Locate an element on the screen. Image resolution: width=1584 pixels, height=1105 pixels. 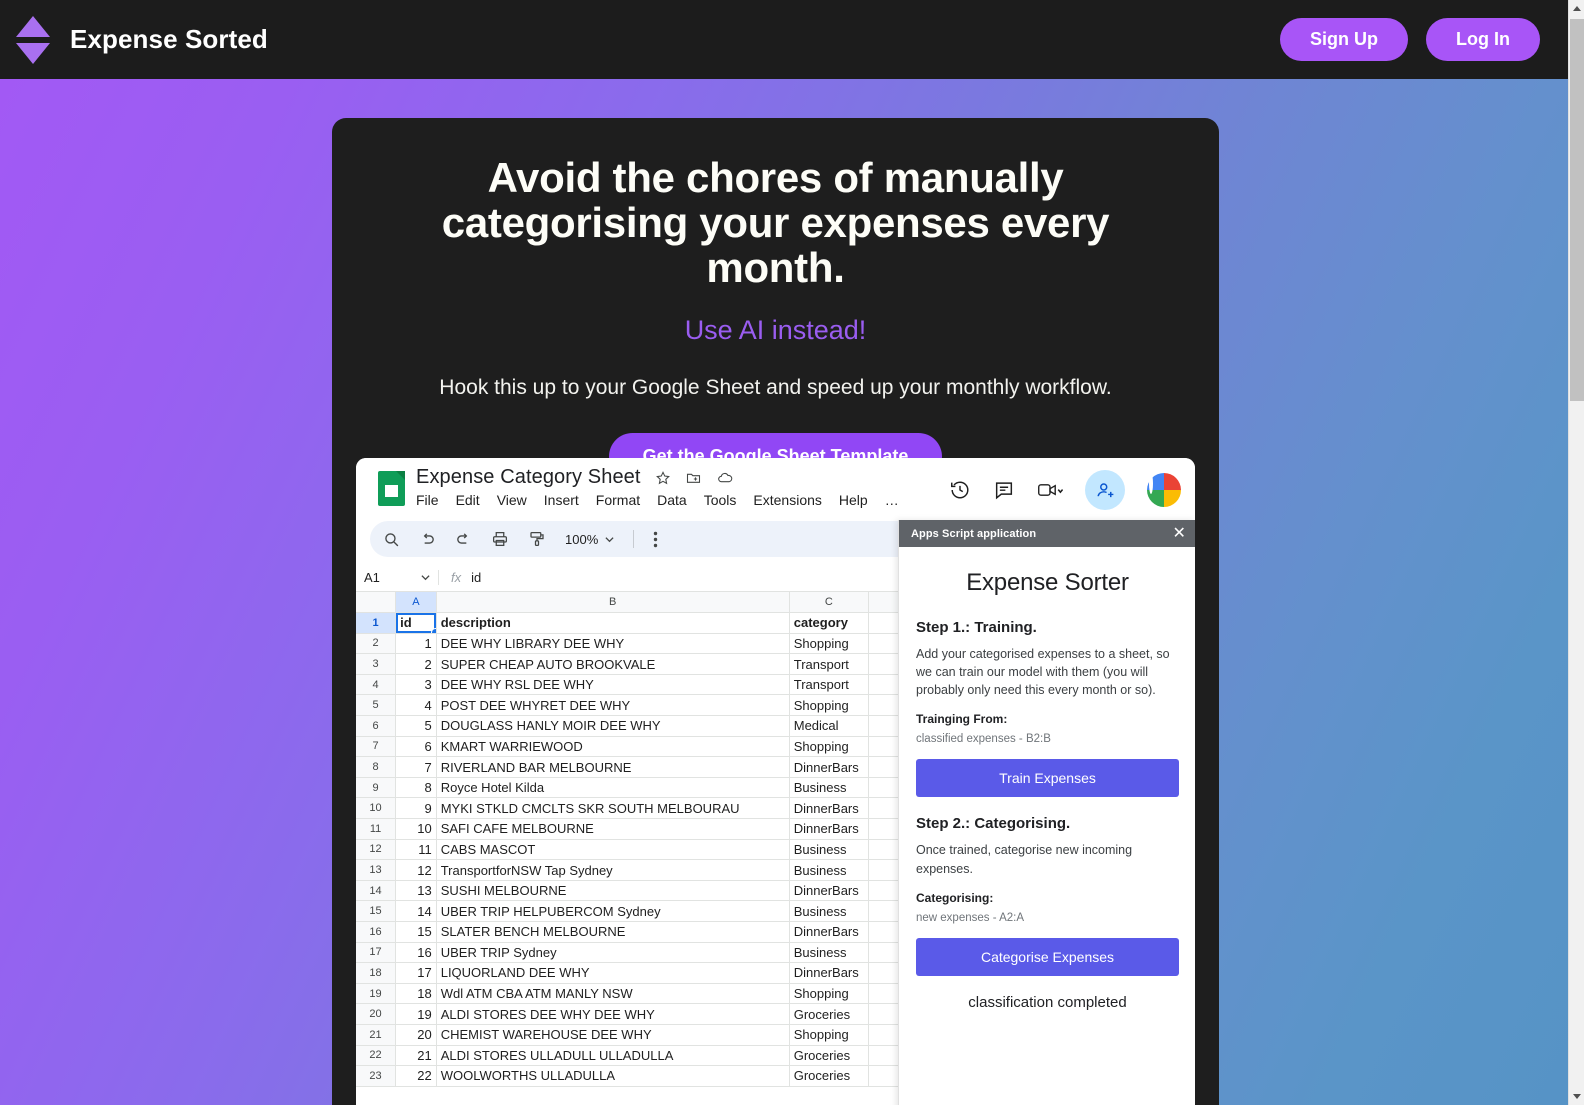
row-header: 22 is located at coordinates (376, 1056).